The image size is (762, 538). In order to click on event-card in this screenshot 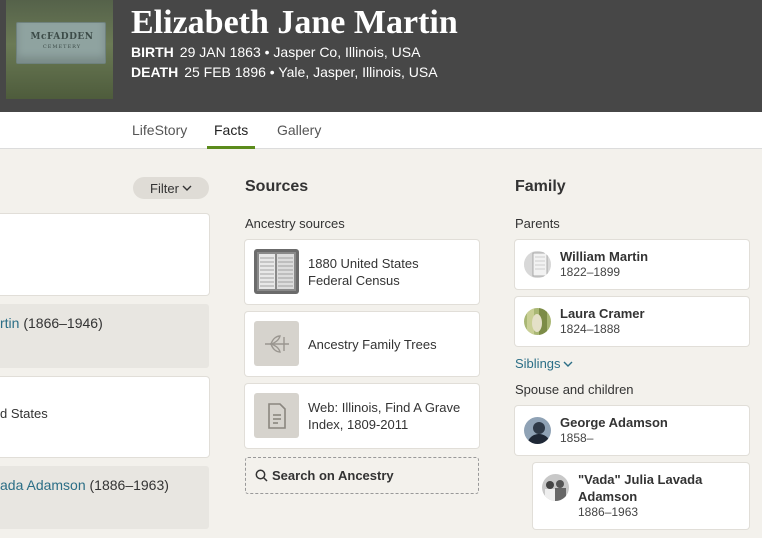, I will do `click(104, 254)`.